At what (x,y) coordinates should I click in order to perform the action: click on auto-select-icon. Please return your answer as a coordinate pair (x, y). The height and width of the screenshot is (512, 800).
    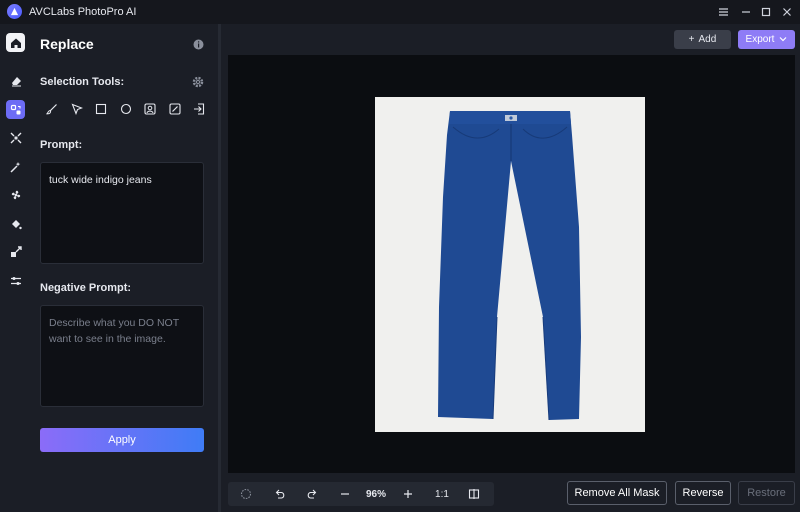
    Looking at the image, I should click on (175, 109).